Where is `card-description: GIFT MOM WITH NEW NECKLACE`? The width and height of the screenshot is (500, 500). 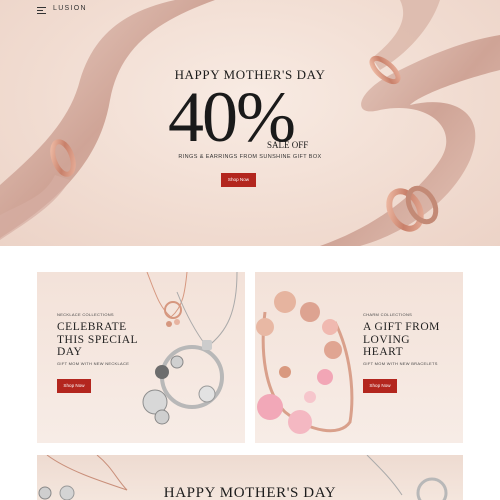
card-description: GIFT MOM WITH NEW NECKLACE is located at coordinates (93, 363).